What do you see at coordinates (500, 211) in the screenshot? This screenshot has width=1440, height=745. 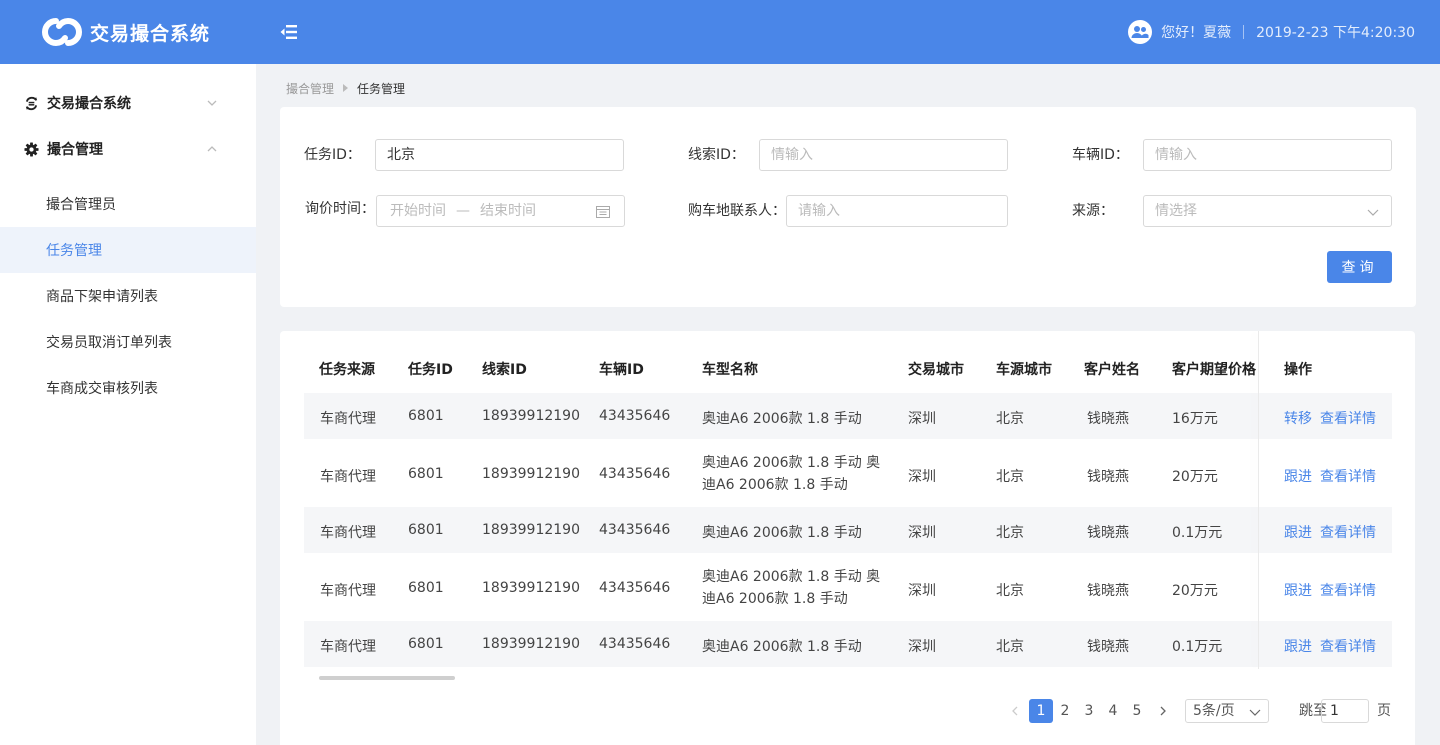 I see `inquiry-time-range-picker: 开始时间 — 结束时间` at bounding box center [500, 211].